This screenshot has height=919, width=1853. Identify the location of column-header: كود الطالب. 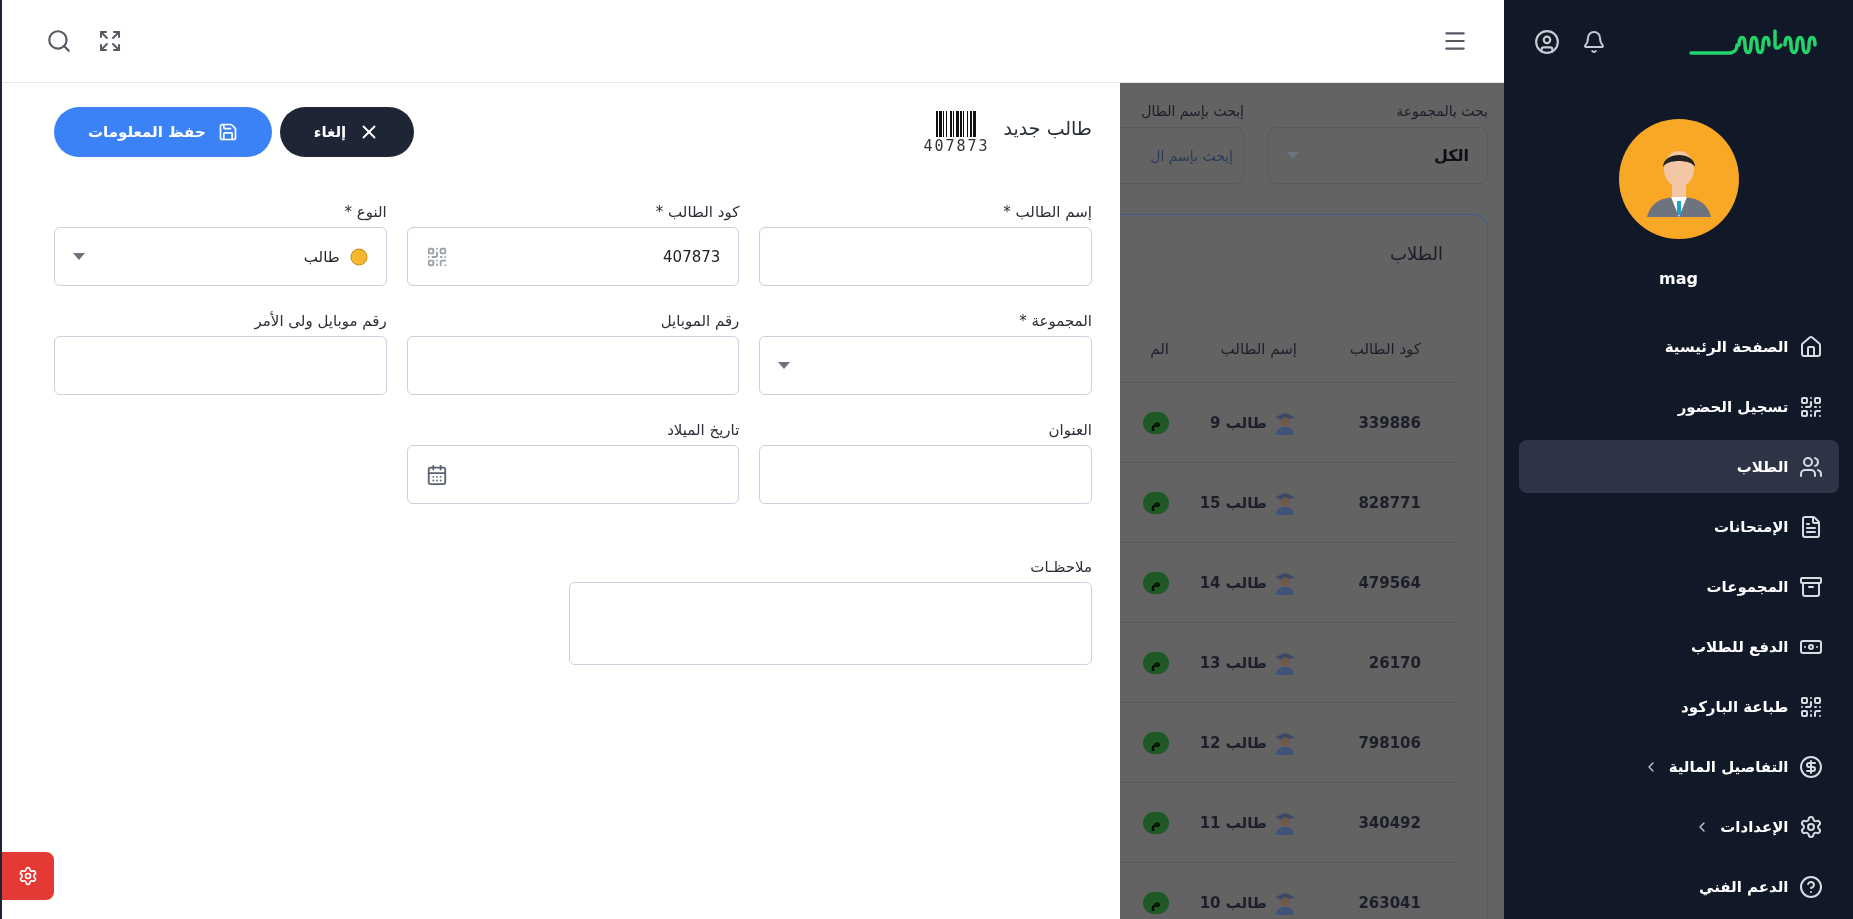
(1384, 348).